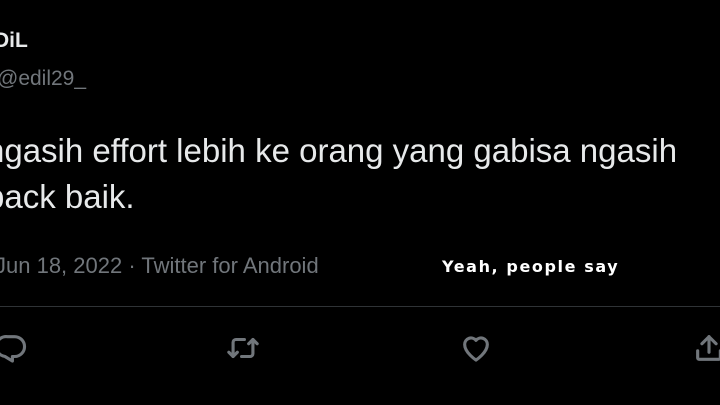 This screenshot has width=720, height=405. I want to click on heart-icon, so click(476, 349).